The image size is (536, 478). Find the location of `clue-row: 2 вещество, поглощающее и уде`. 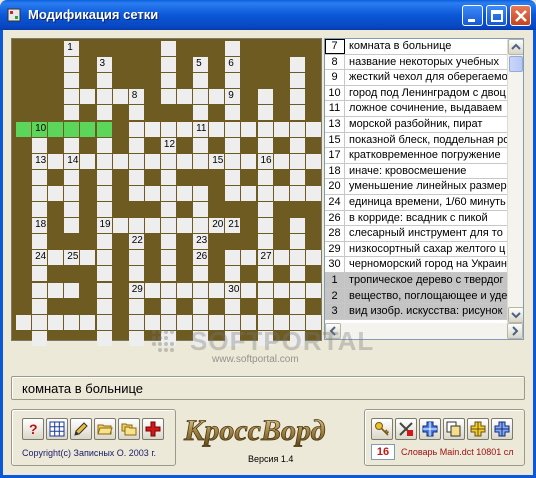

clue-row: 2 вещество, поглощающее и уде is located at coordinates (417, 296).